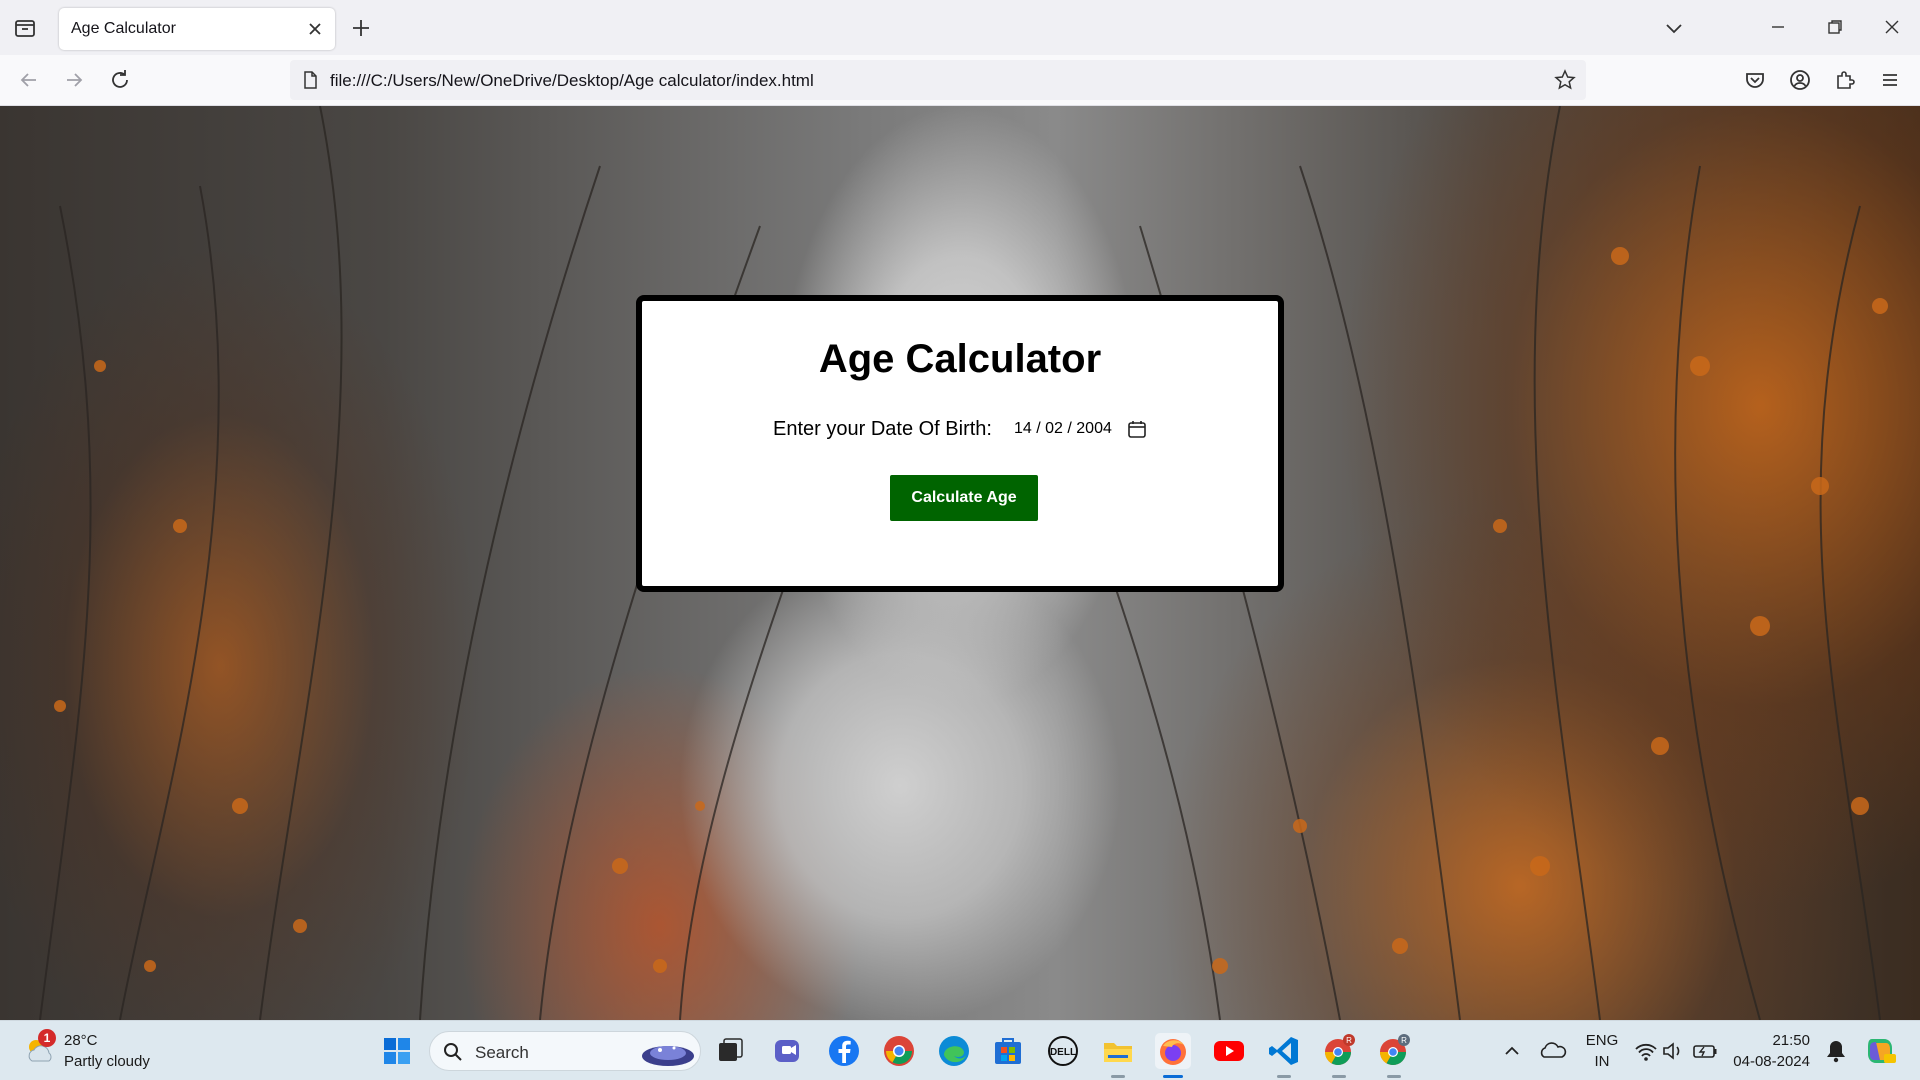  I want to click on notification-bell-icon, so click(1836, 1051).